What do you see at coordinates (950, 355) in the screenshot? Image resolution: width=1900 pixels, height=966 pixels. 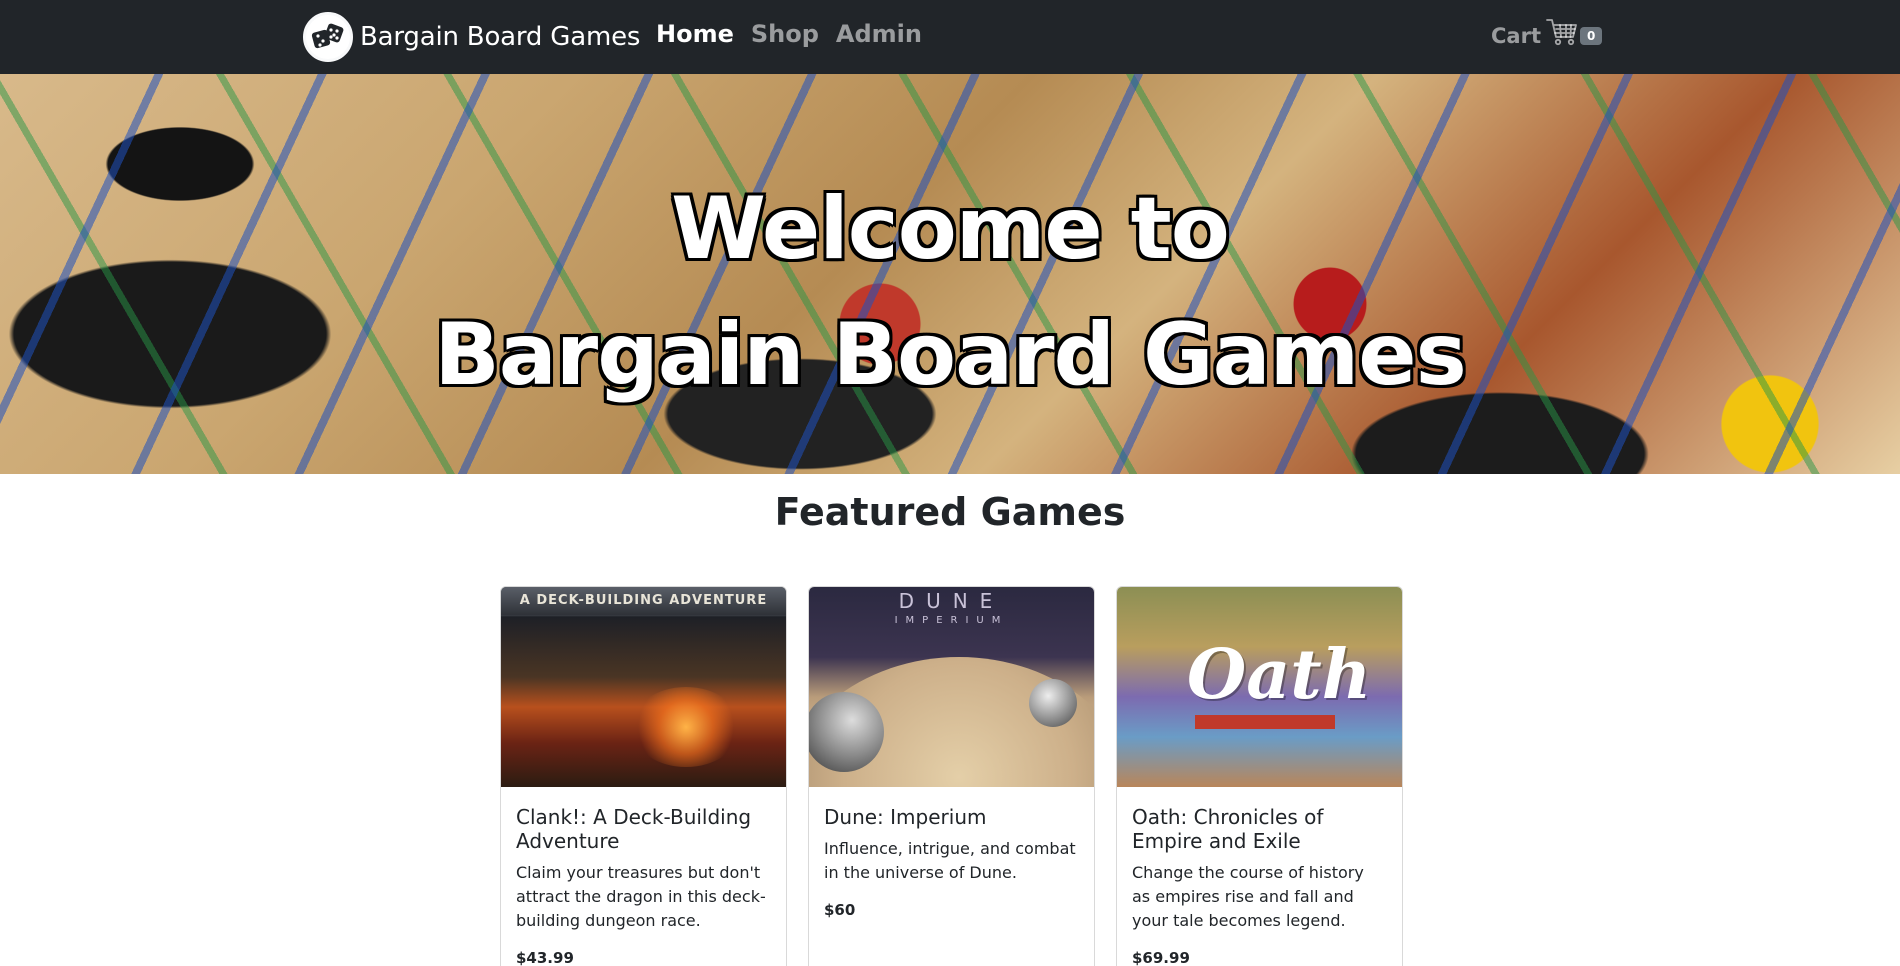 I see `hero-title-line2: Bargain Board Games` at bounding box center [950, 355].